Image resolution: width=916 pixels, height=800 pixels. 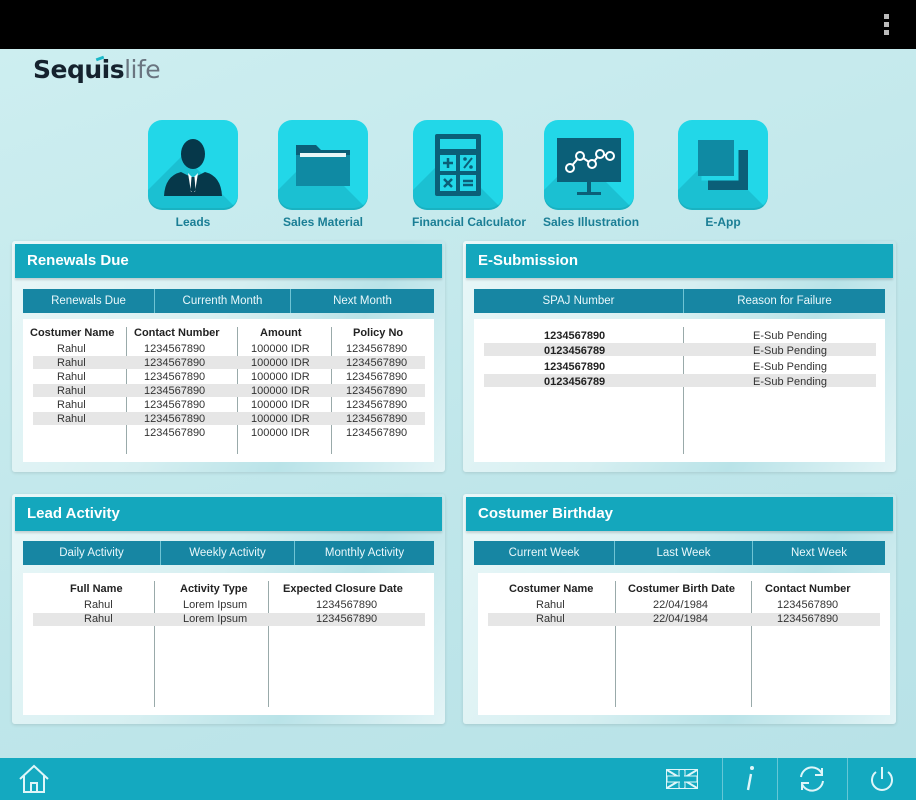 What do you see at coordinates (193, 174) in the screenshot?
I see `nav-tile-leads: Leads` at bounding box center [193, 174].